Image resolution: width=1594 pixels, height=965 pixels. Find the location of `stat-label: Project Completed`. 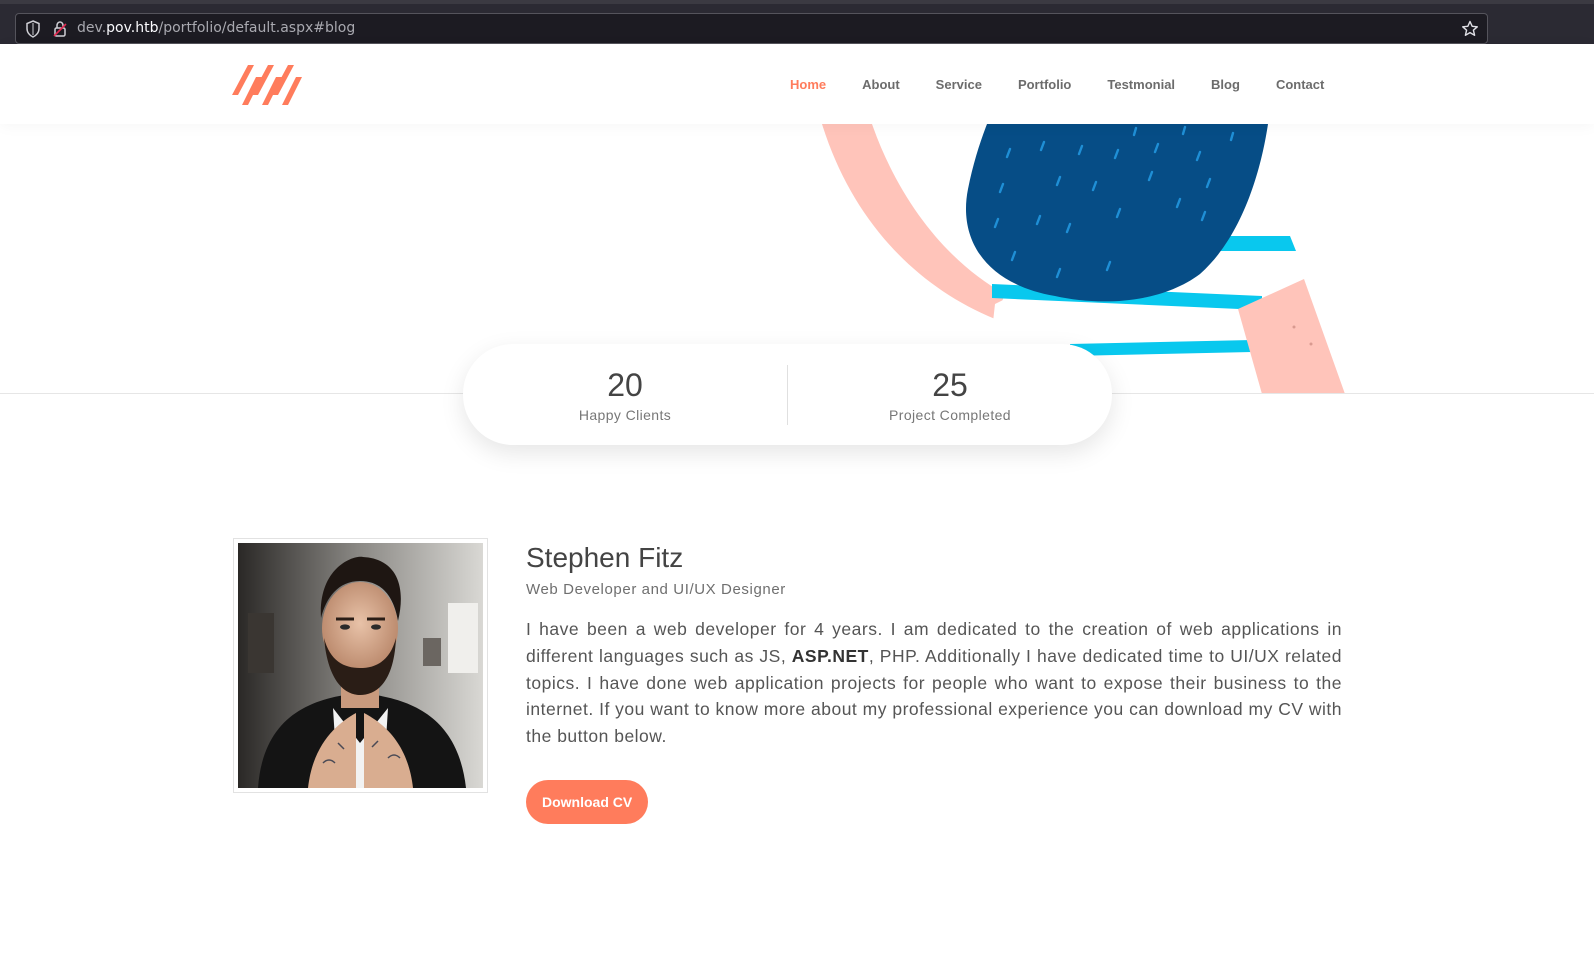

stat-label: Project Completed is located at coordinates (950, 415).